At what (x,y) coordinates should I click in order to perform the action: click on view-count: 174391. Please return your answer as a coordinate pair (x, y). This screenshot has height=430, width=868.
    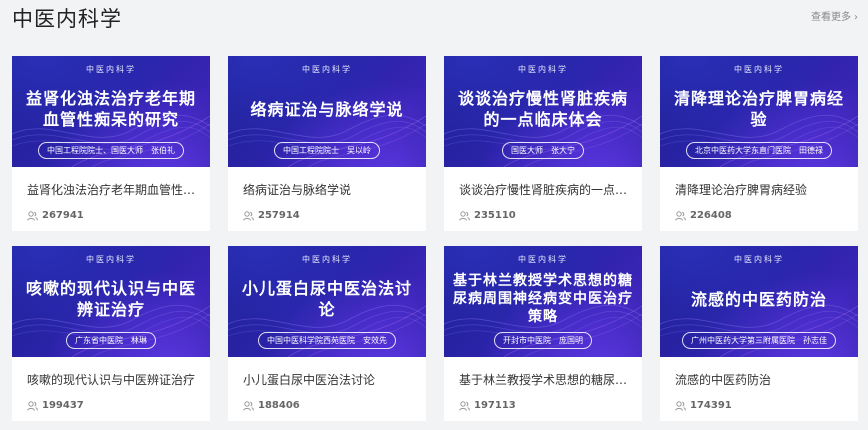
    Looking at the image, I should click on (759, 400).